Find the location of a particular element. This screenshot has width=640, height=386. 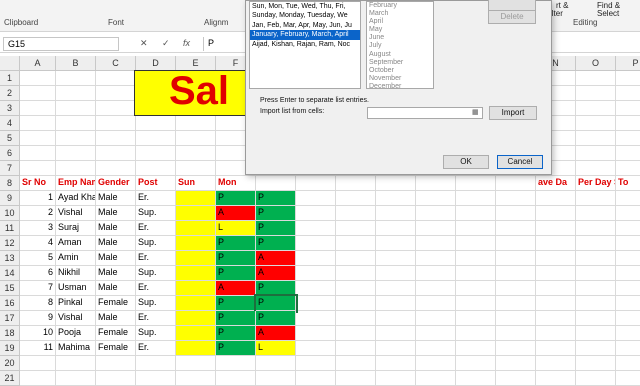

cell-emp-name: Nikhil is located at coordinates (76, 273).